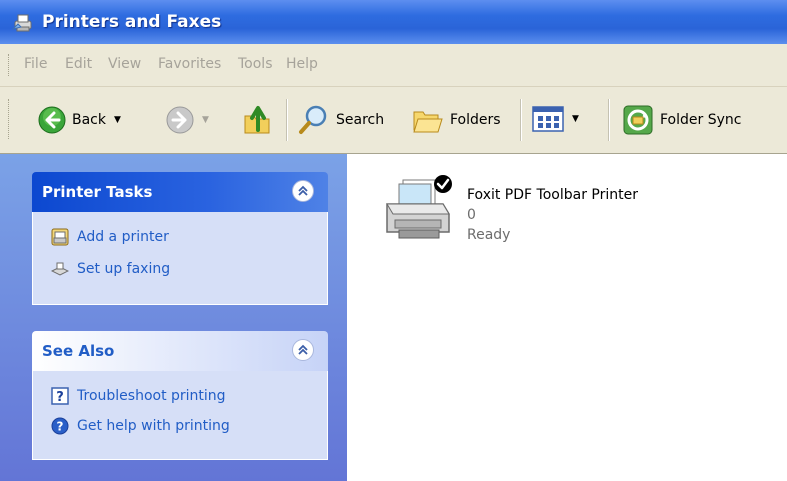 Image resolution: width=787 pixels, height=481 pixels. Describe the element at coordinates (180, 192) in the screenshot. I see `printer-tasks-header: Printer Tasks` at that location.